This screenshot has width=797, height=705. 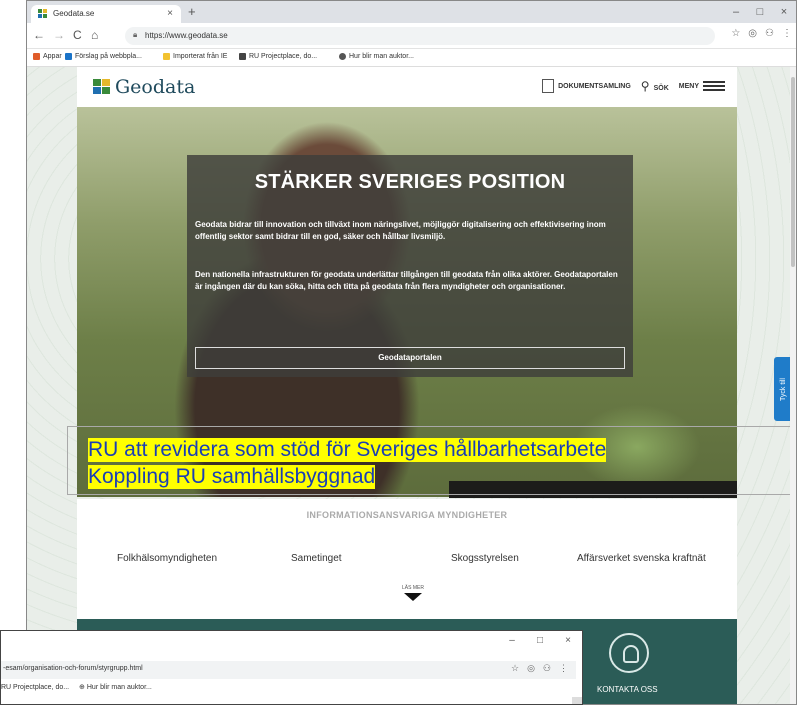 I want to click on browser-tab: Geodata.se ×, so click(x=106, y=14).